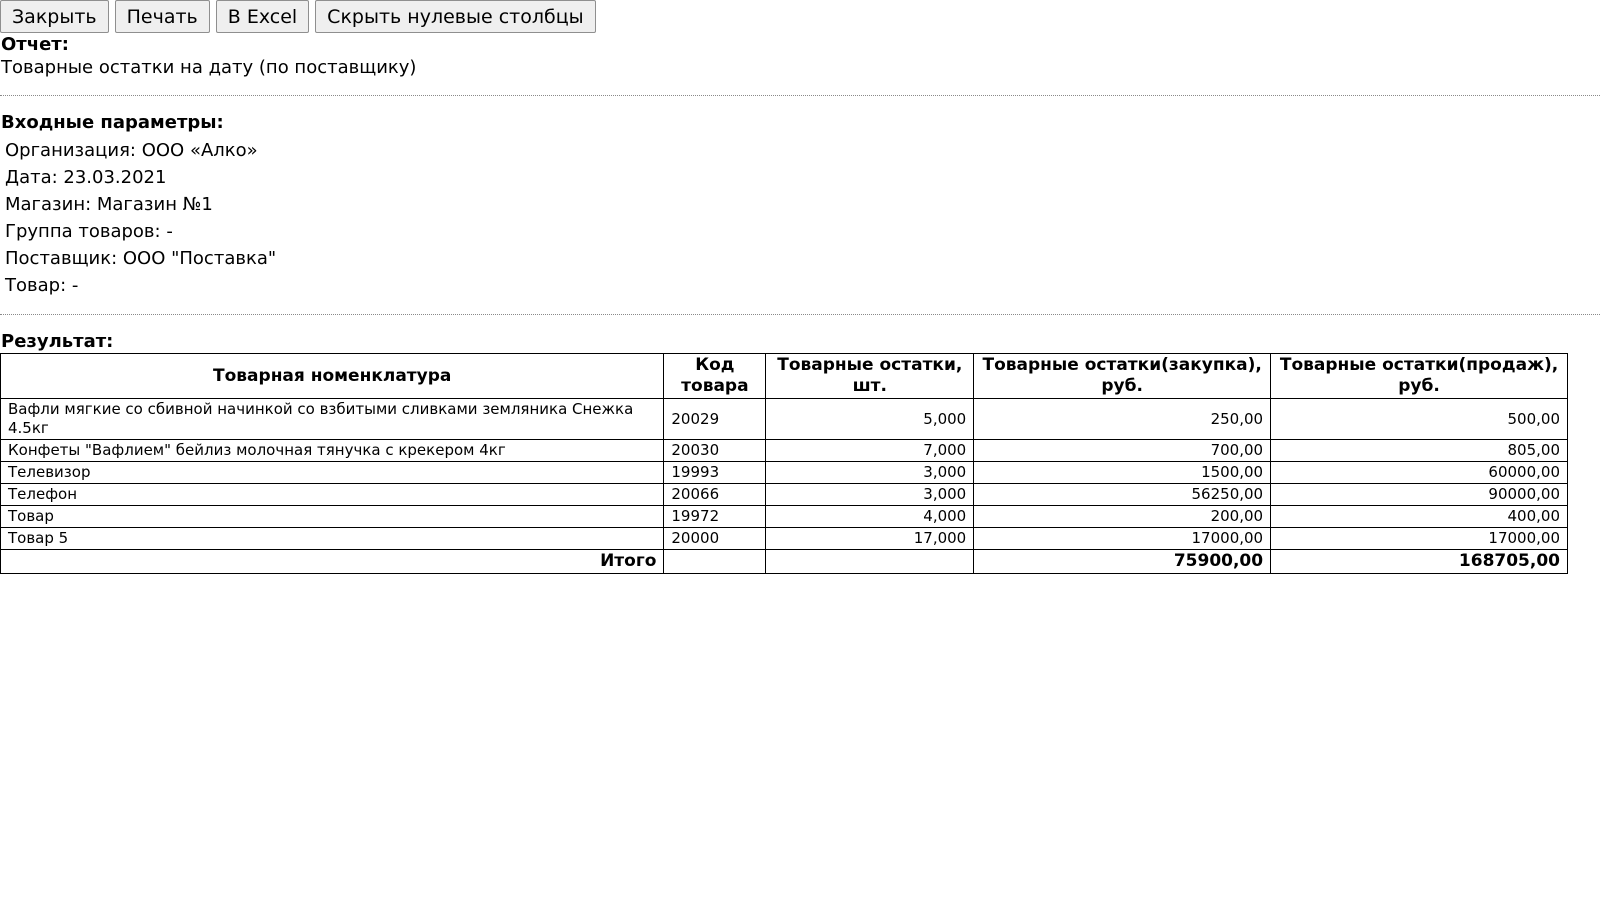 The image size is (1600, 900). What do you see at coordinates (870, 450) in the screenshot?
I see `cell-qty: 7,000` at bounding box center [870, 450].